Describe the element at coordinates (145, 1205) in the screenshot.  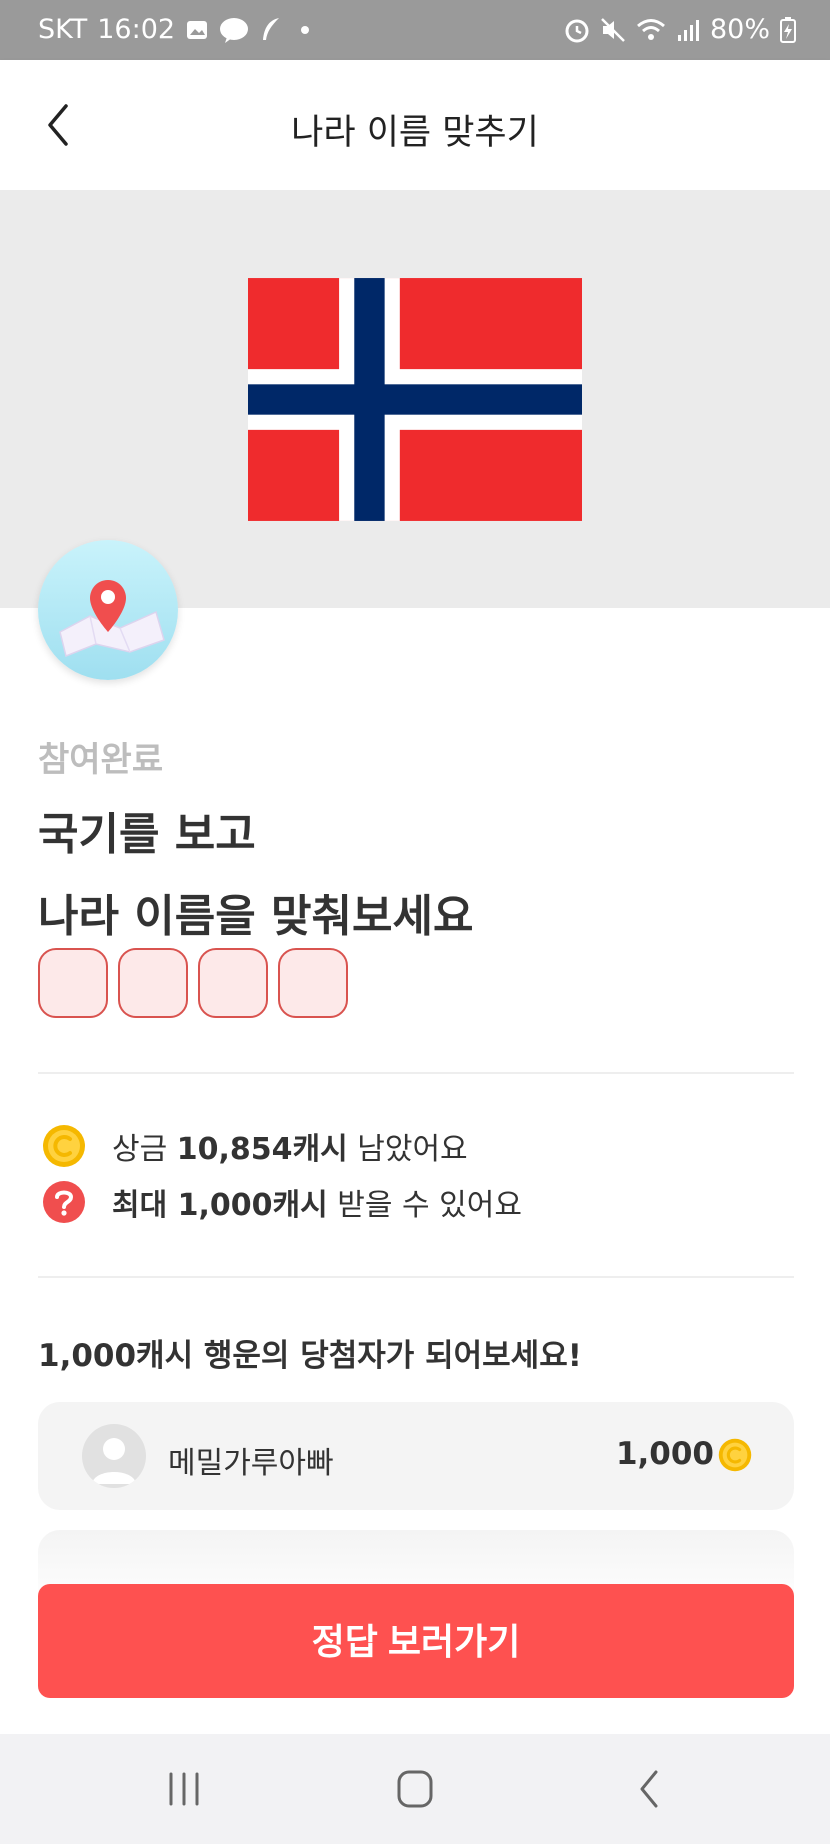
I see `max-prefix: 최대` at that location.